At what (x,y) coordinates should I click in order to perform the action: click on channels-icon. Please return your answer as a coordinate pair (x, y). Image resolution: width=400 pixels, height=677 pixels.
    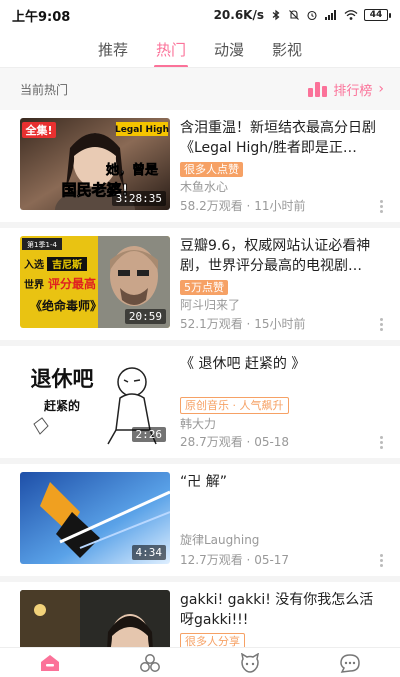
    Looking at the image, I should click on (150, 662).